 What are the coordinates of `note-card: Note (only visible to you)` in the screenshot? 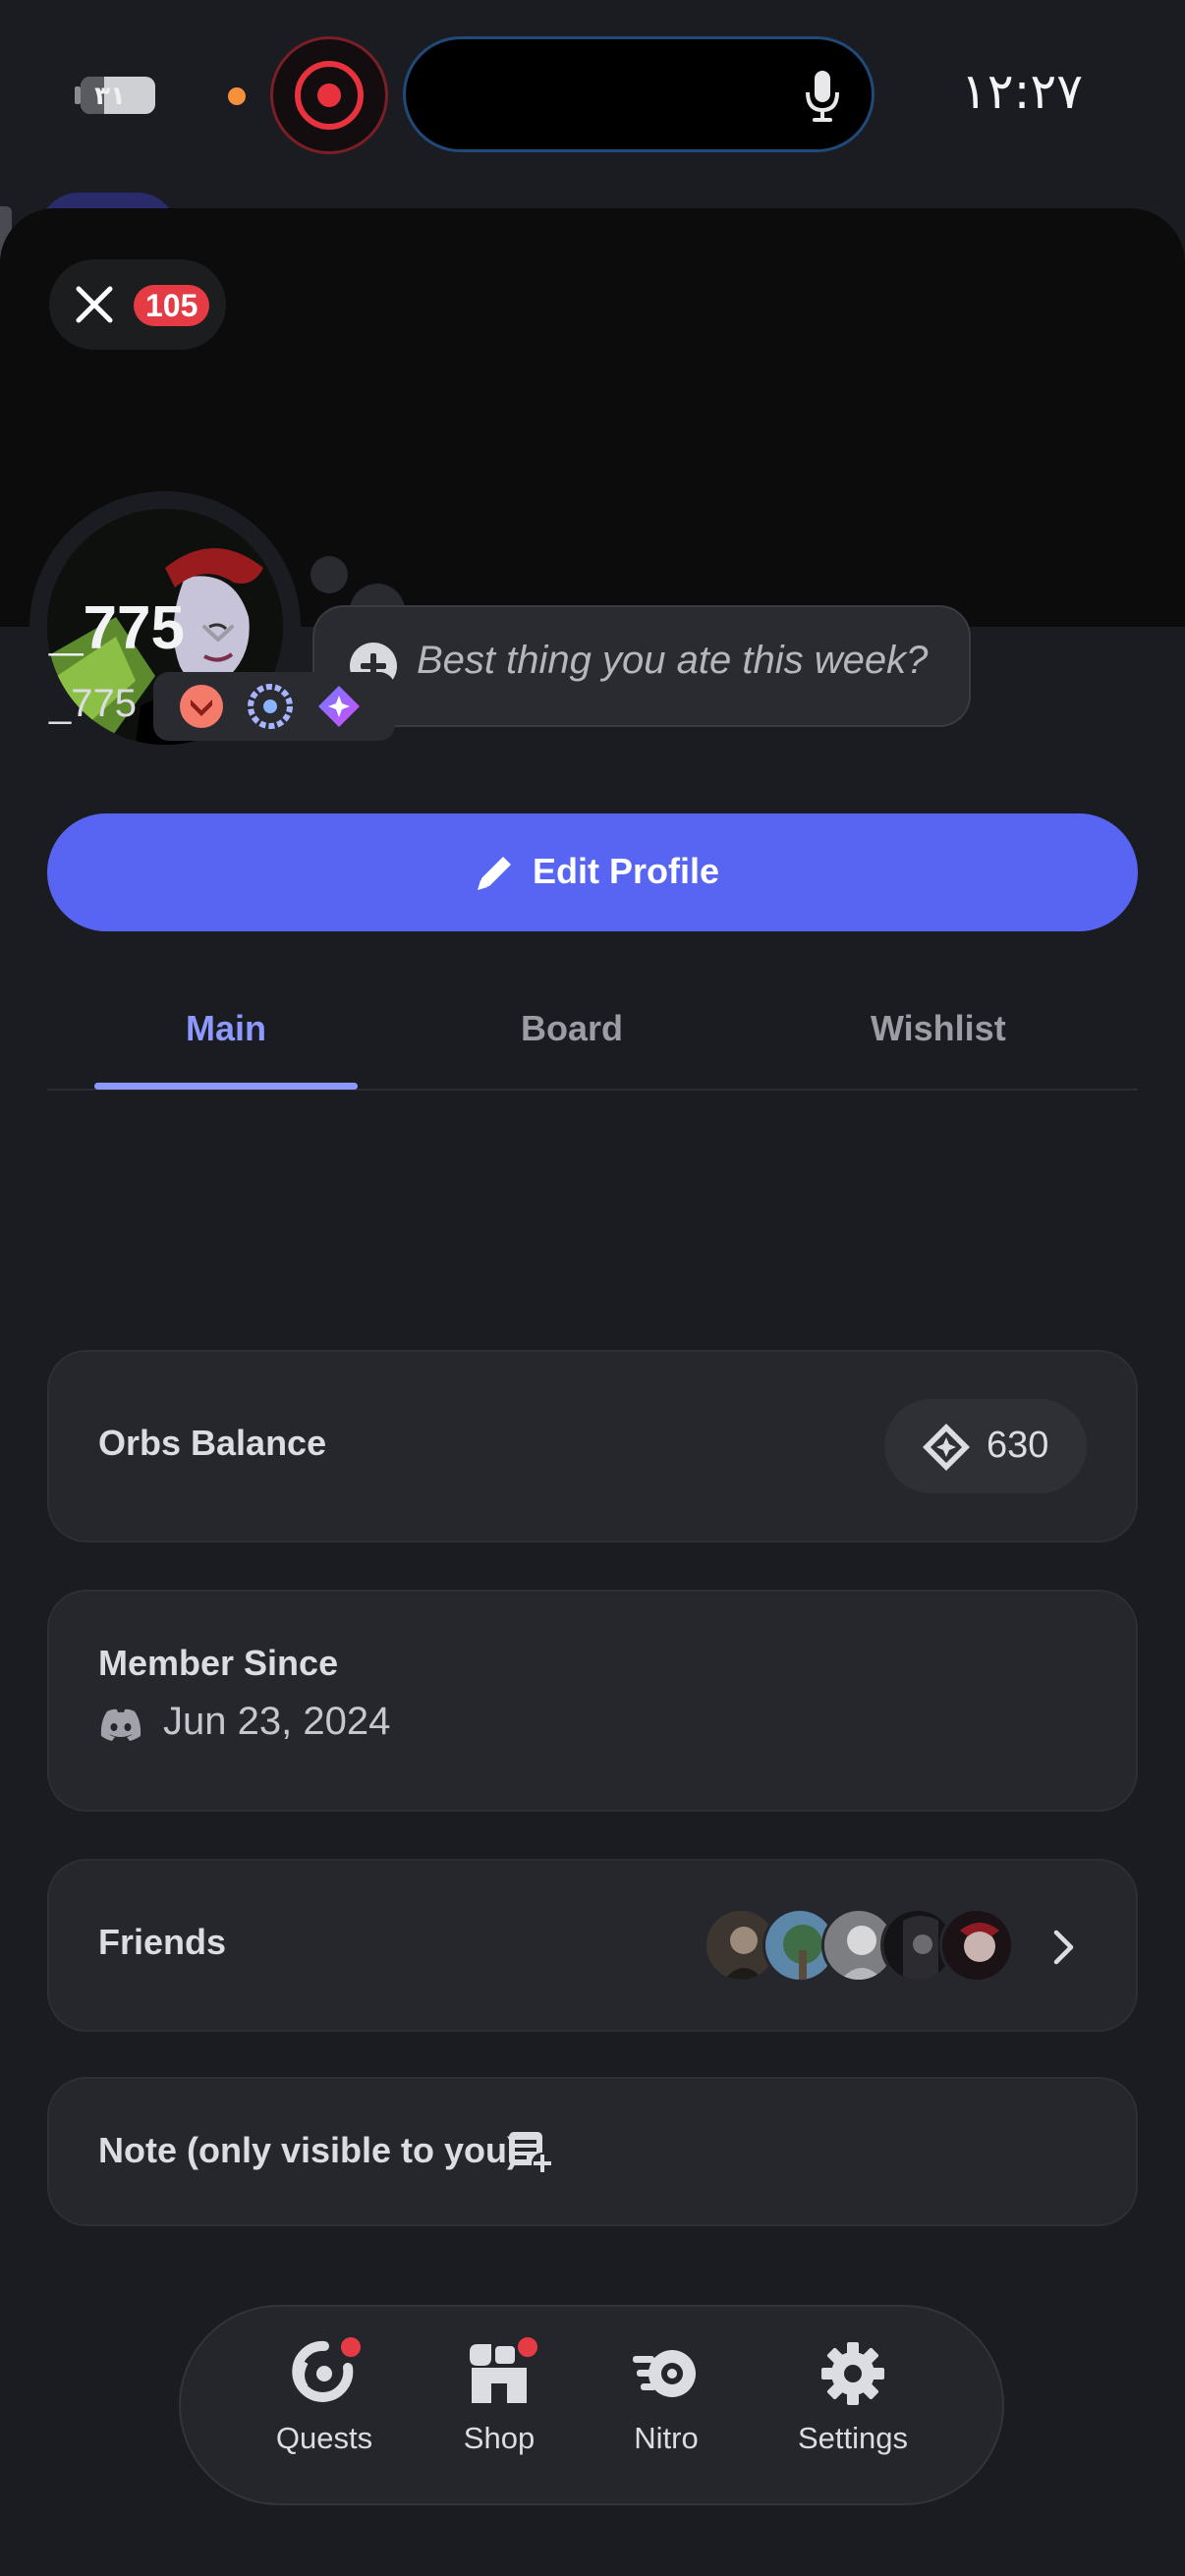 It's located at (592, 2151).